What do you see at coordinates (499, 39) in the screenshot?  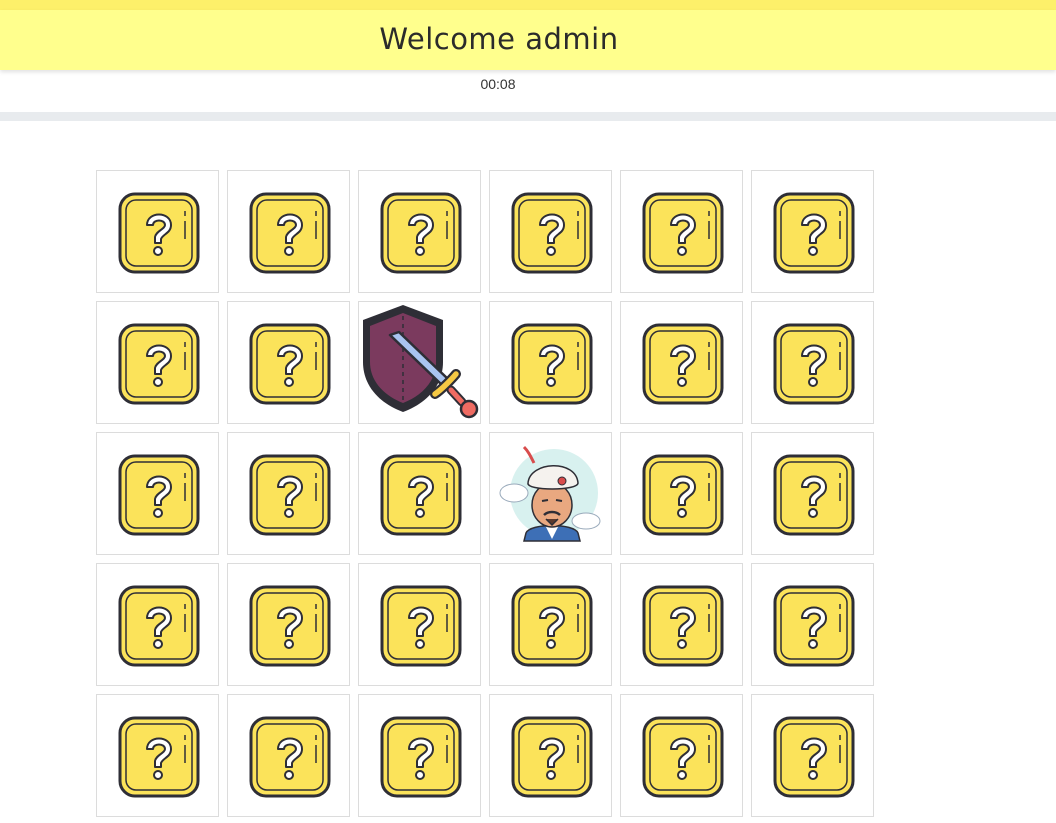 I see `page-title: Welcome admin` at bounding box center [499, 39].